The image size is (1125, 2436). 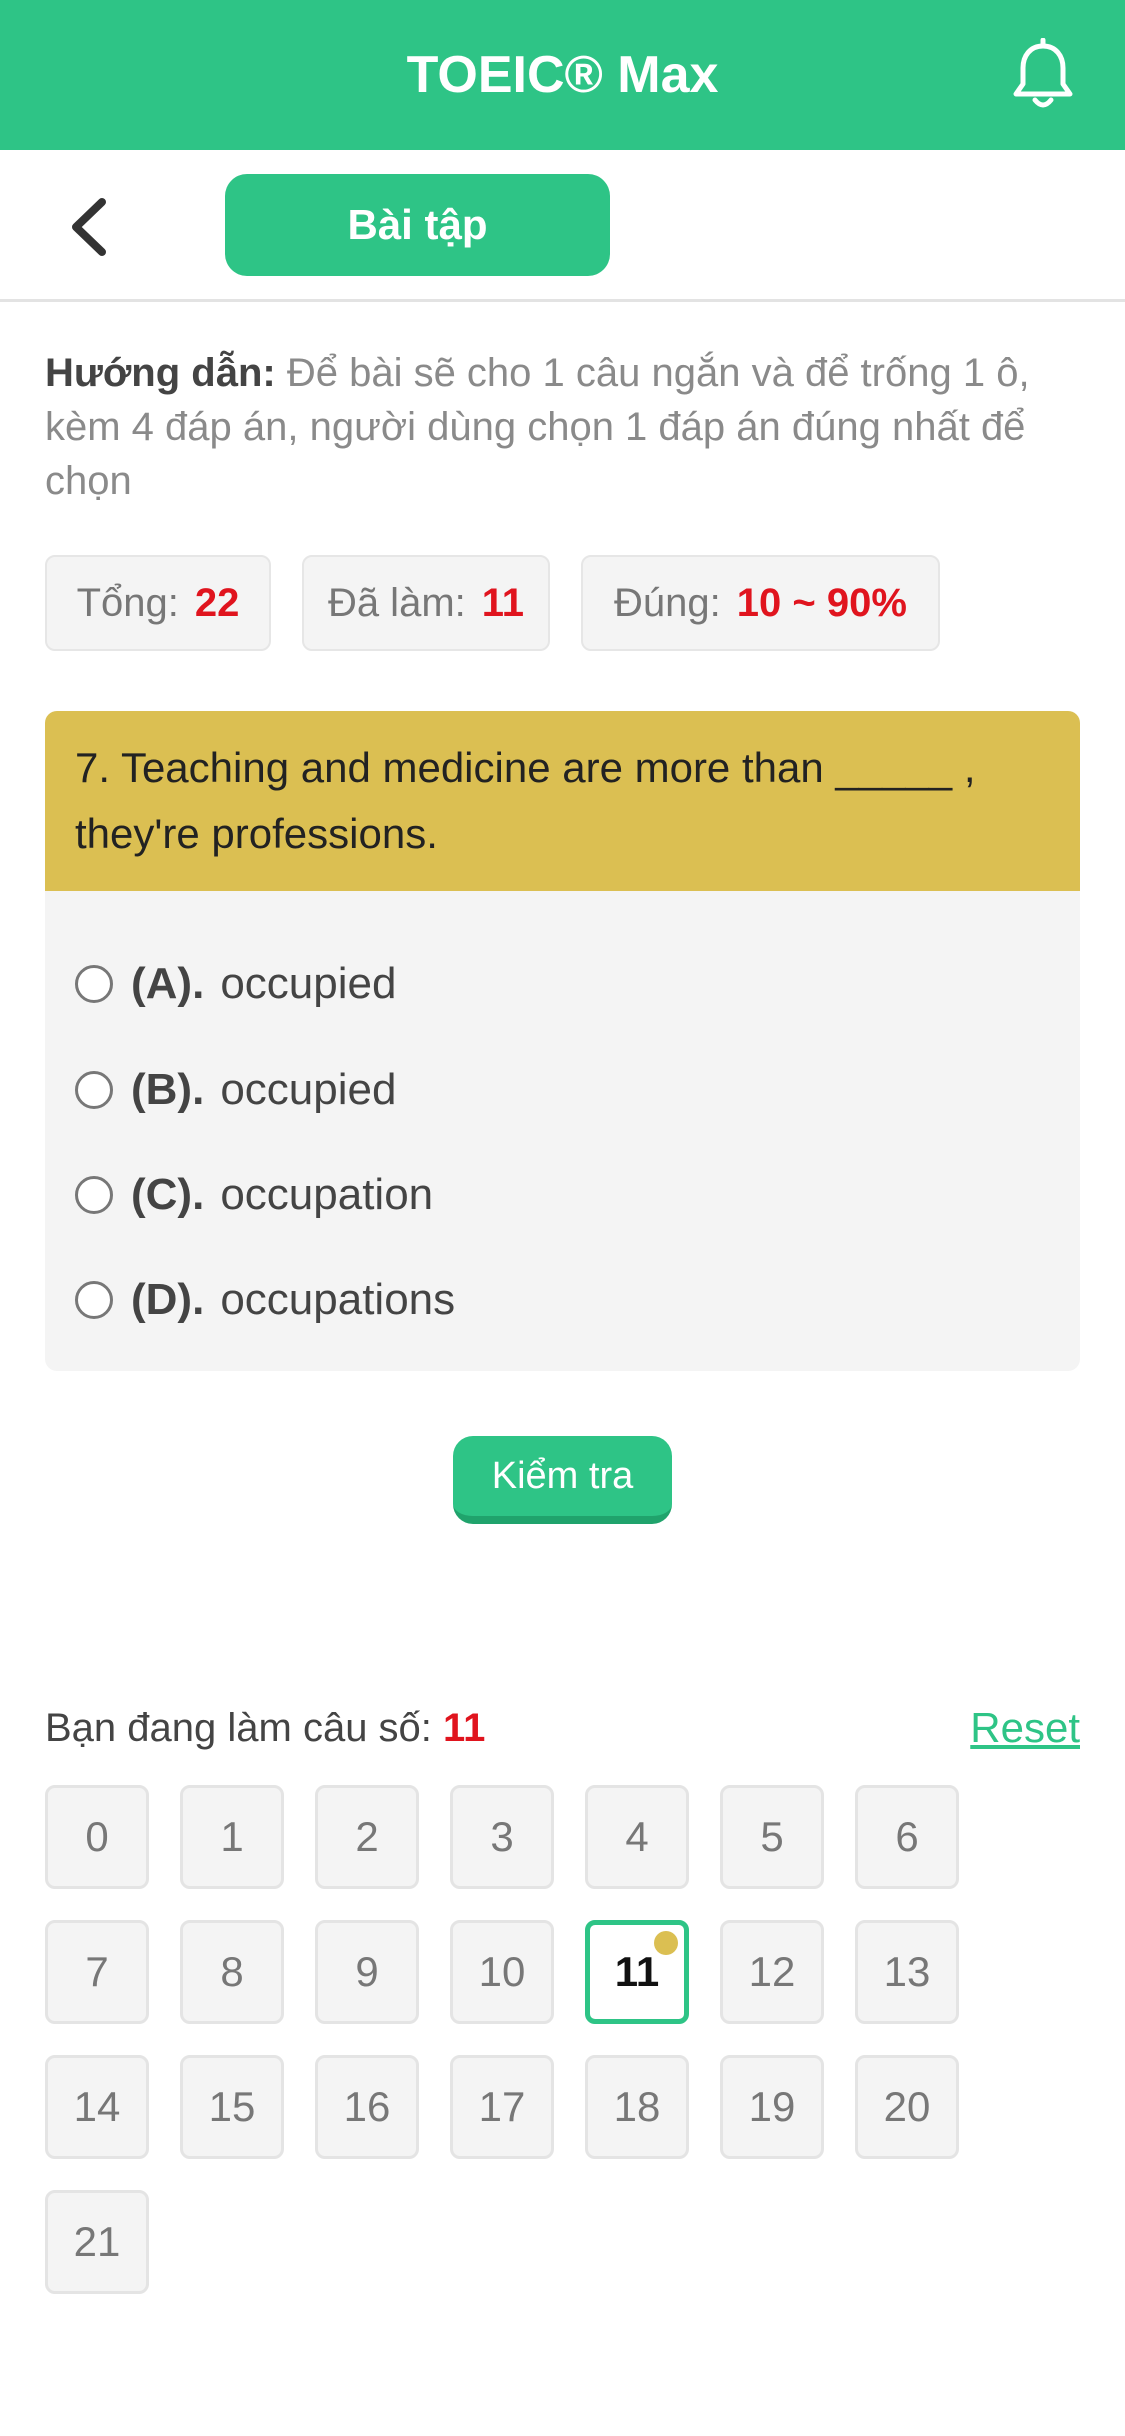 I want to click on question-number-label: 11, so click(x=637, y=1971).